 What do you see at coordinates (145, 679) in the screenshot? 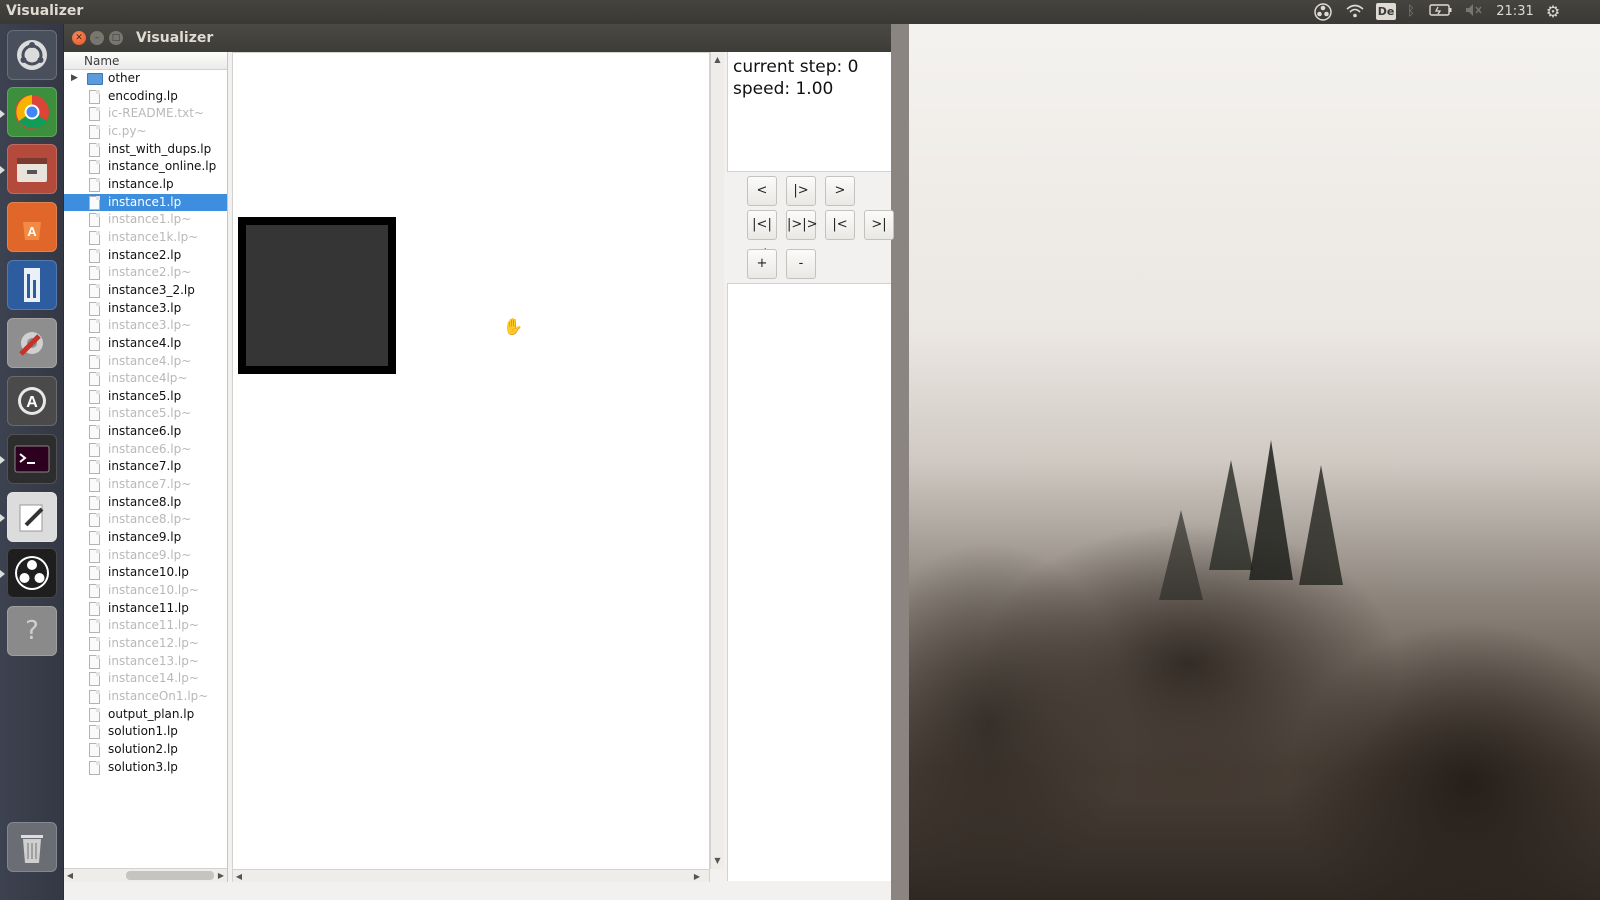
I see `file-row: instance14.lp~` at bounding box center [145, 679].